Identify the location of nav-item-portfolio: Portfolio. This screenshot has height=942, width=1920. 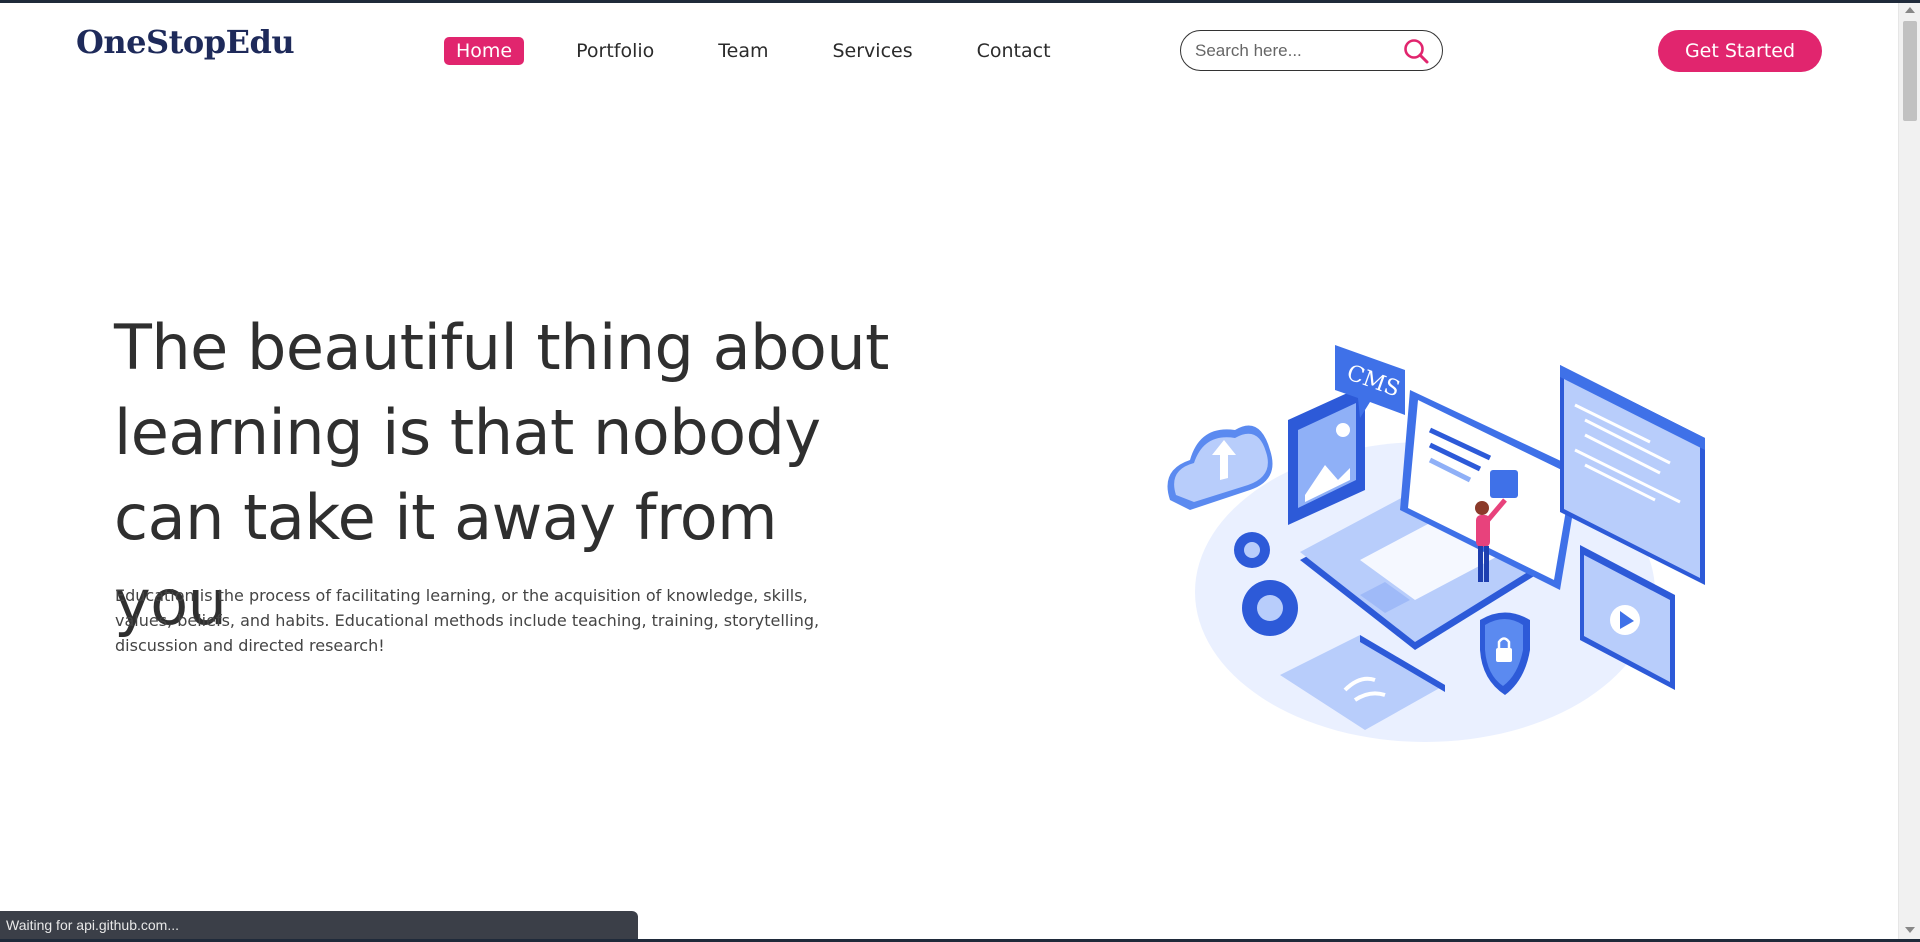
(615, 51).